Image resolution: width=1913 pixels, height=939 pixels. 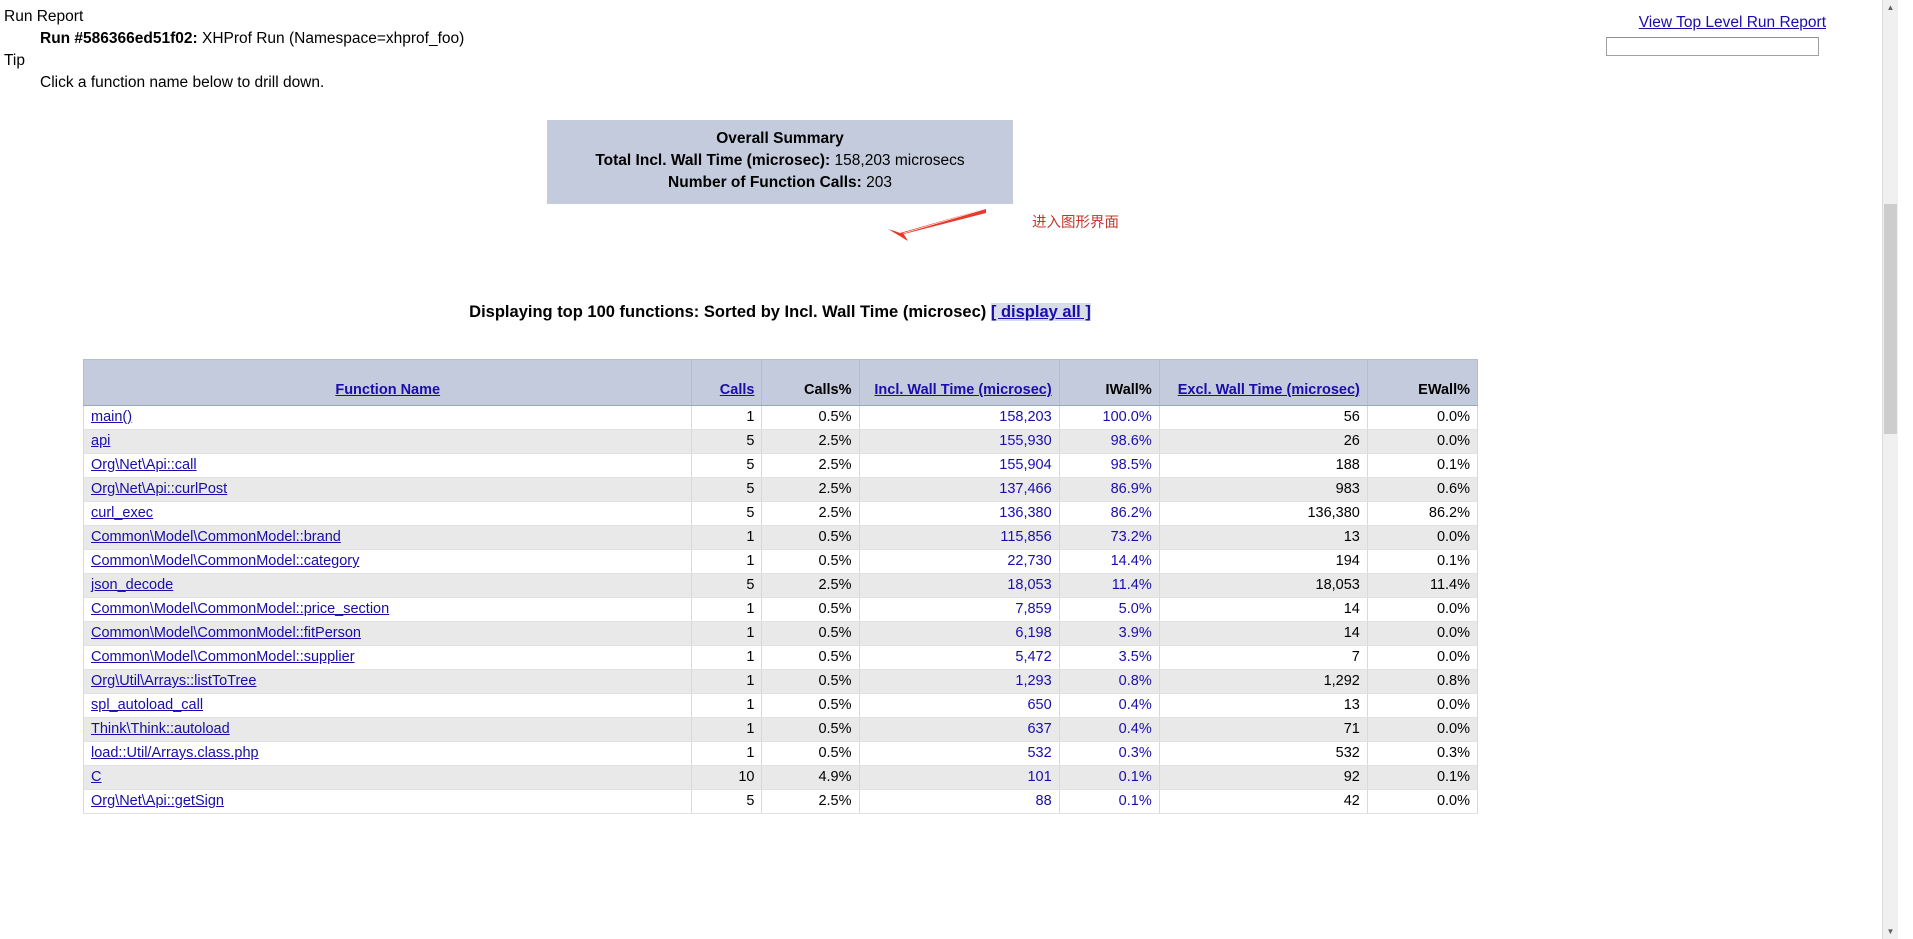 I want to click on function-name-link: Org\Util\Arrays::listToTree, so click(x=173, y=681).